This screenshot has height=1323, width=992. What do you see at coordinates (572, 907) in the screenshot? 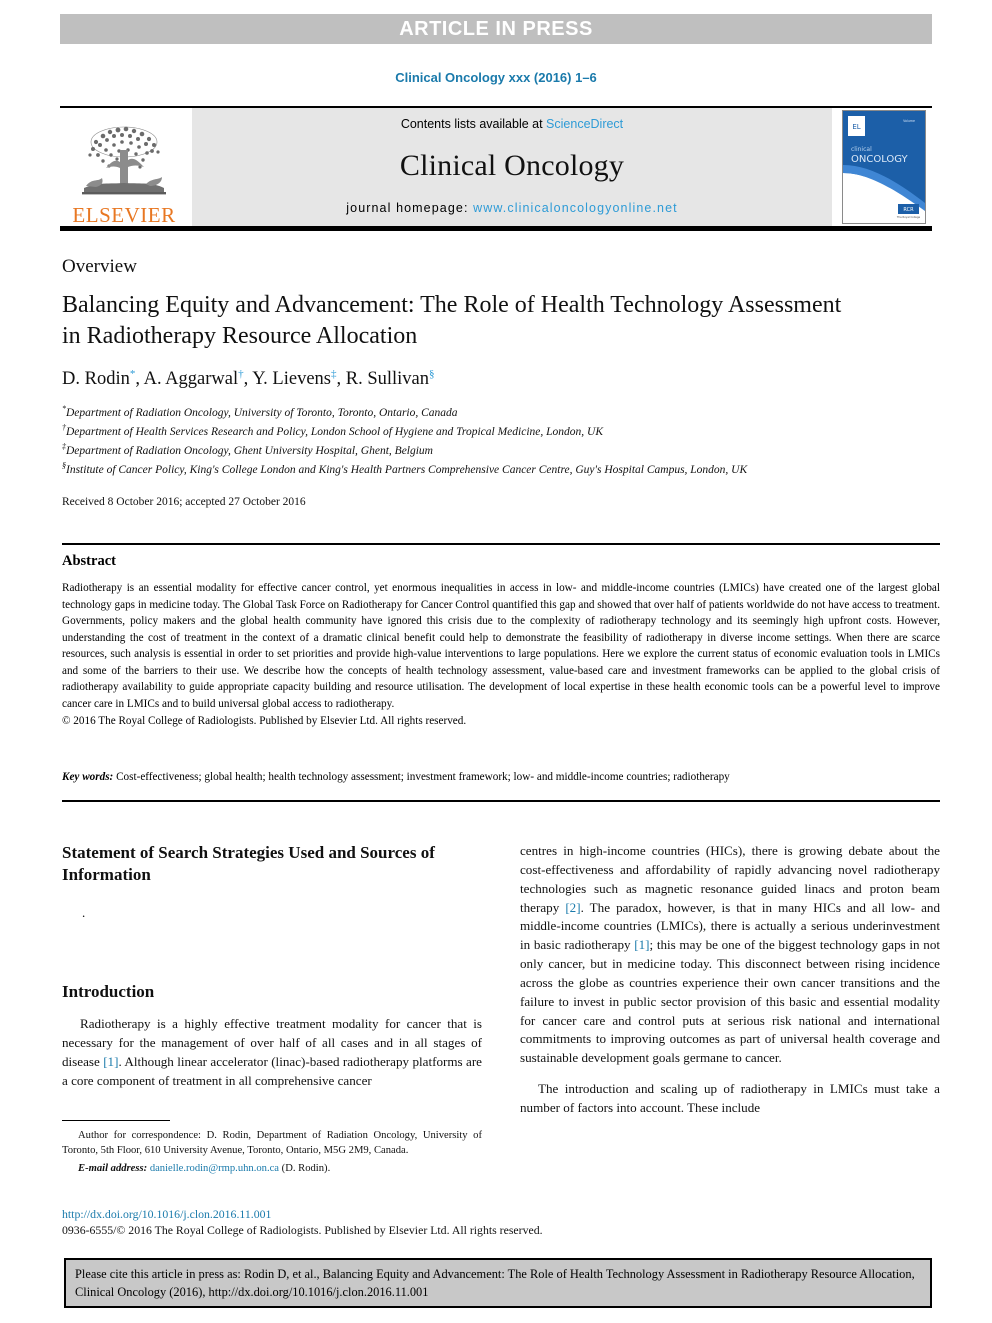
I see `reference-link-2: [2]` at bounding box center [572, 907].